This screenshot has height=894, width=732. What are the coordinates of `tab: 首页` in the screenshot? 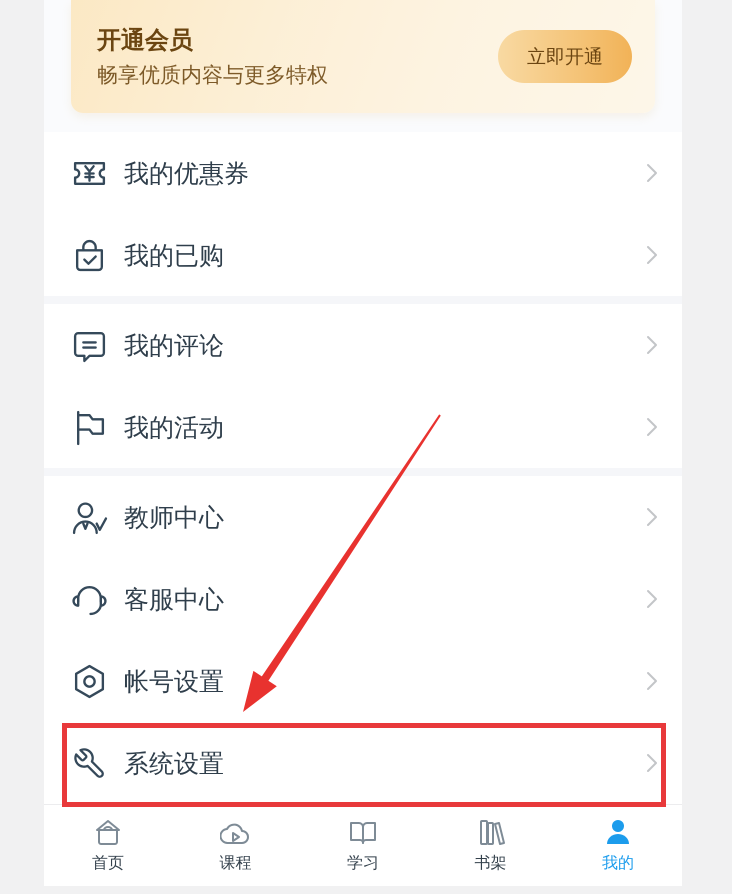 It's located at (108, 845).